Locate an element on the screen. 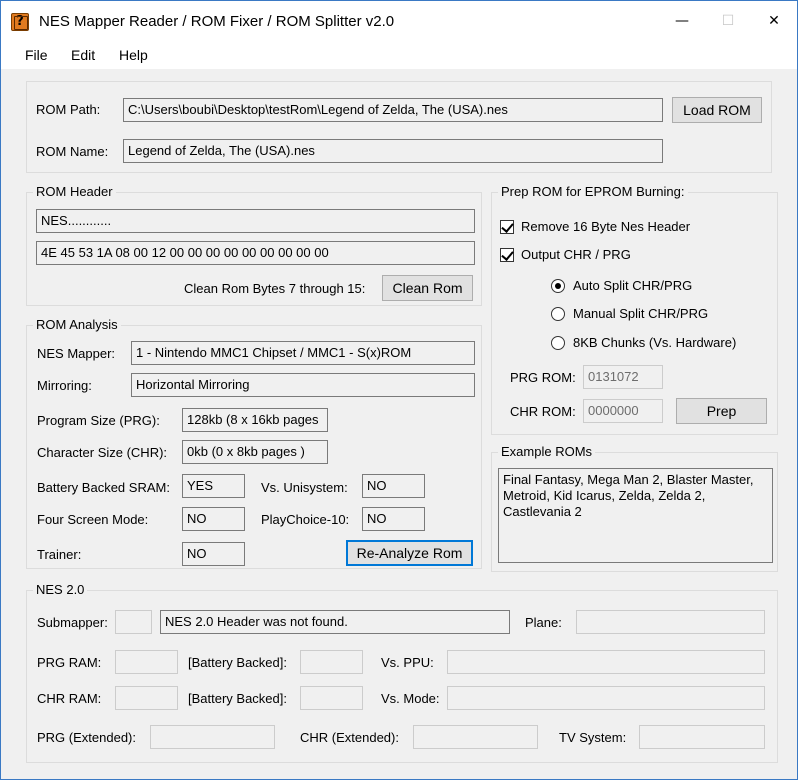 Image resolution: width=798 pixels, height=780 pixels. playchoice-label: PlayChoice-10: is located at coordinates (305, 519).